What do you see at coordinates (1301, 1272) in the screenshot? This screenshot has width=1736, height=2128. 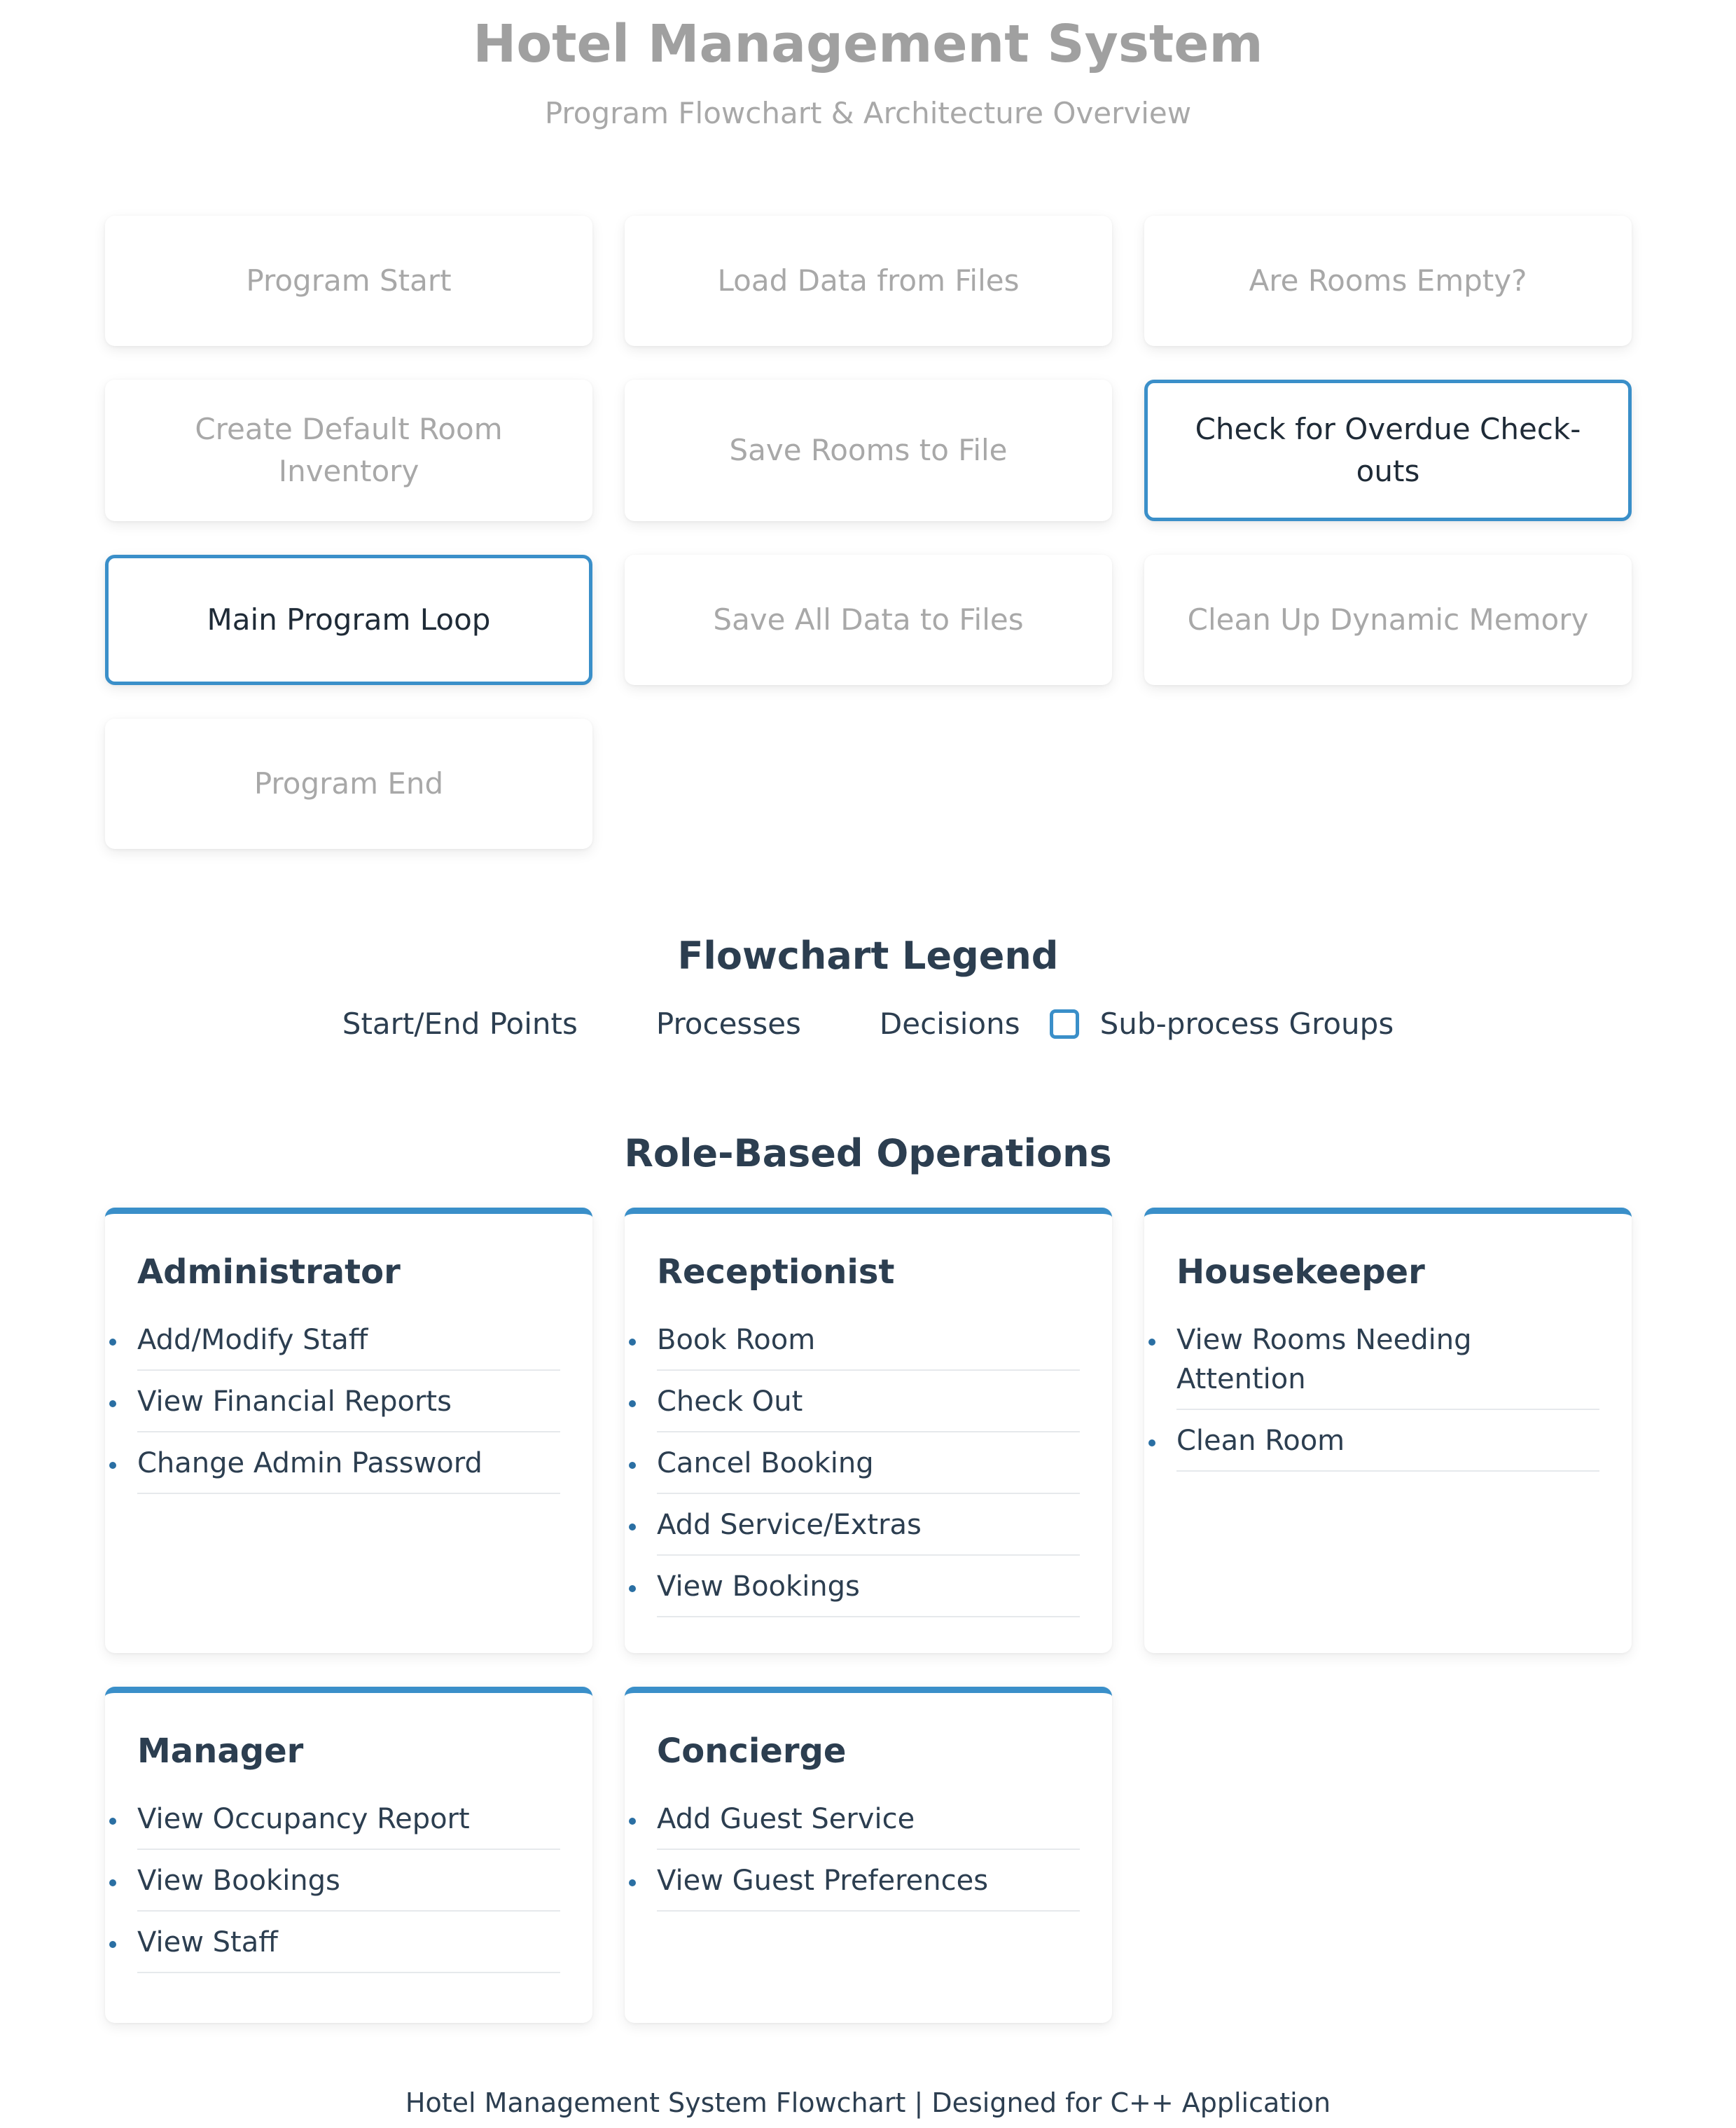 I see `role-name: Housekeeper` at bounding box center [1301, 1272].